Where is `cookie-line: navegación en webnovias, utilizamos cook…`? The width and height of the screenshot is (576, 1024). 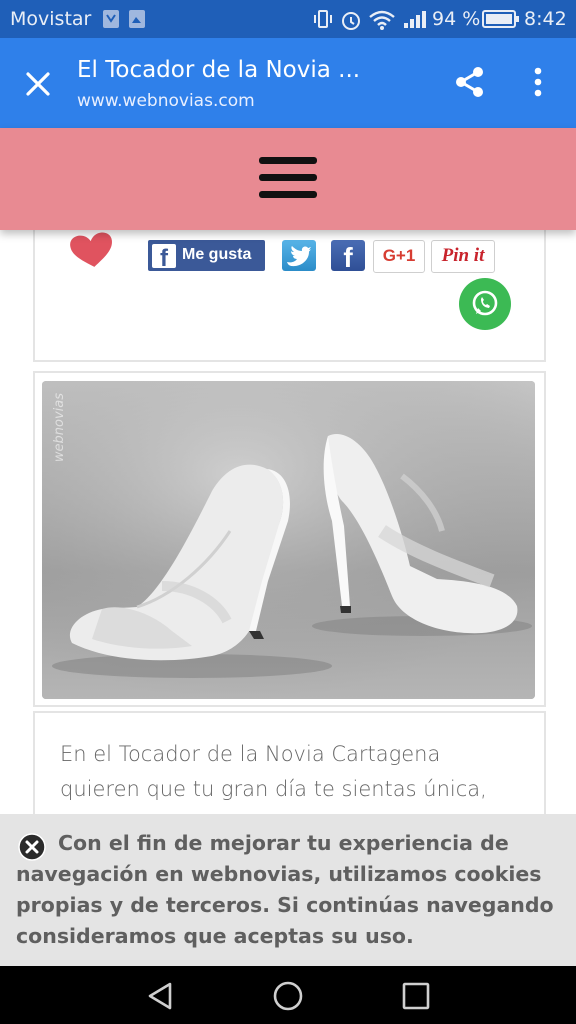
cookie-line: navegación en webnovias, utilizamos cook… is located at coordinates (279, 874).